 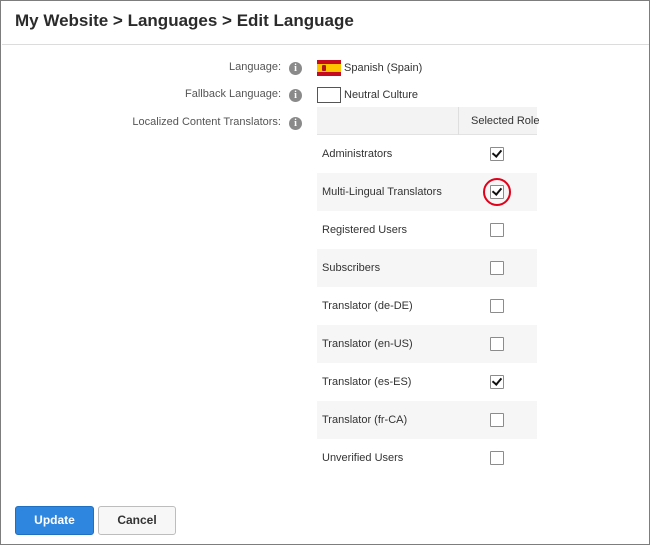 What do you see at coordinates (458, 121) in the screenshot?
I see `column-divider` at bounding box center [458, 121].